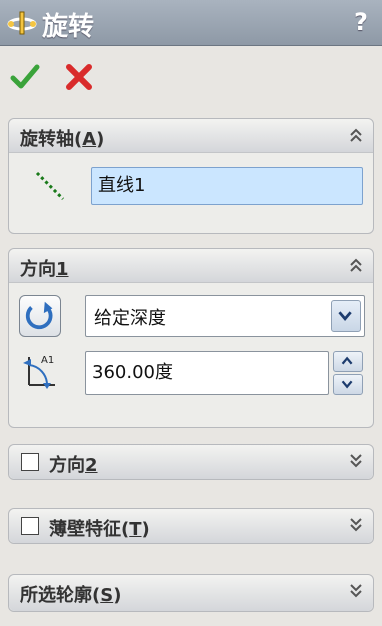 The width and height of the screenshot is (382, 626). What do you see at coordinates (191, 136) in the screenshot?
I see `axis-group-header: 旋转轴(A)` at bounding box center [191, 136].